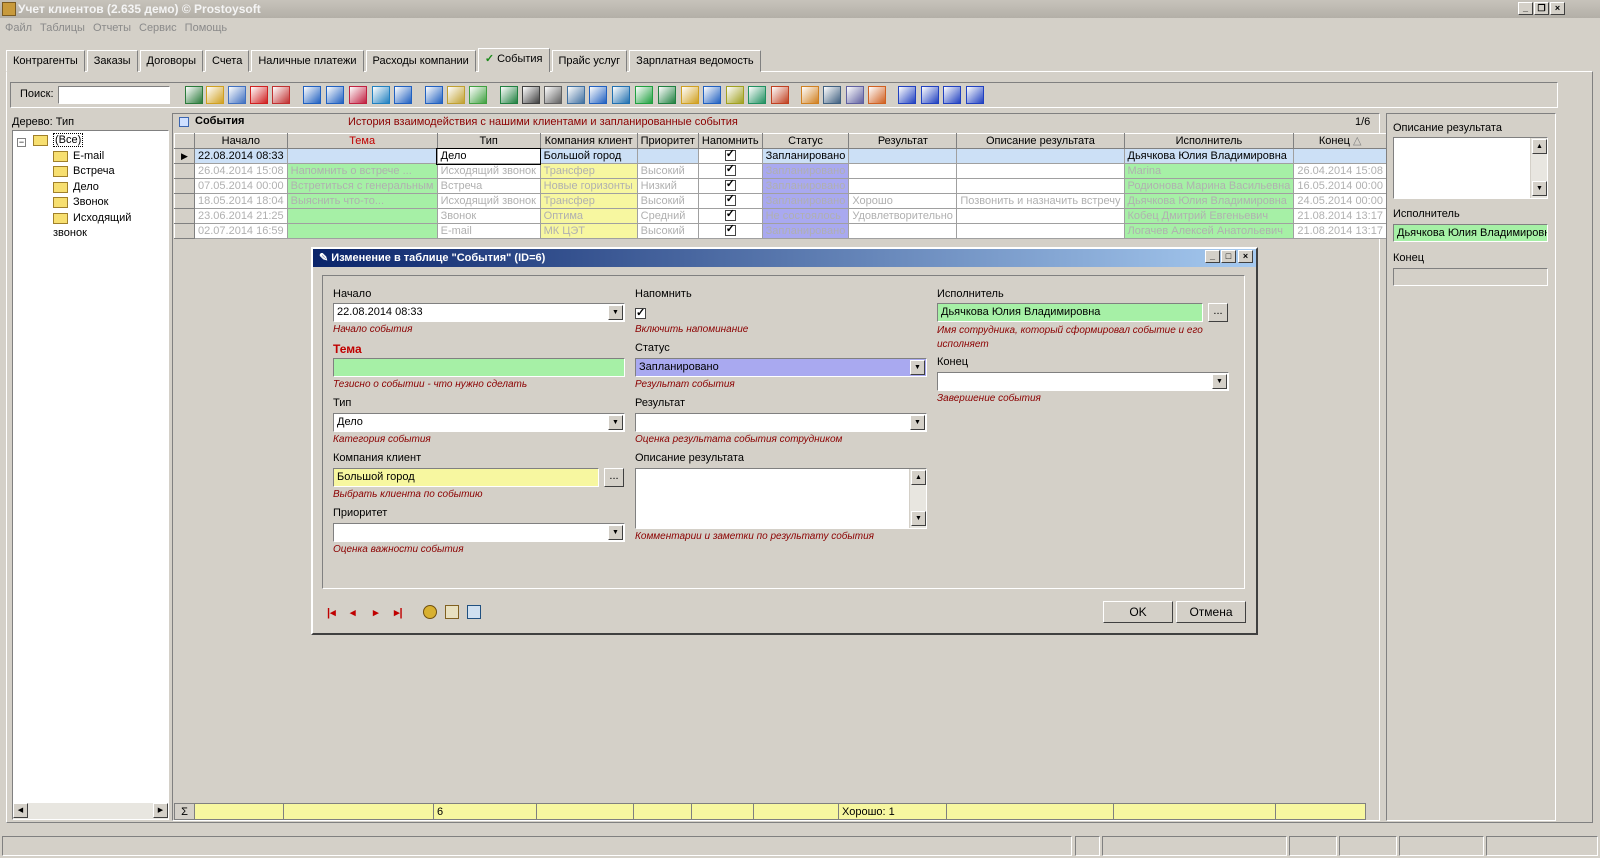 The width and height of the screenshot is (1600, 858). Describe the element at coordinates (589, 61) in the screenshot. I see `tab-price-list: Прайс услуг` at that location.